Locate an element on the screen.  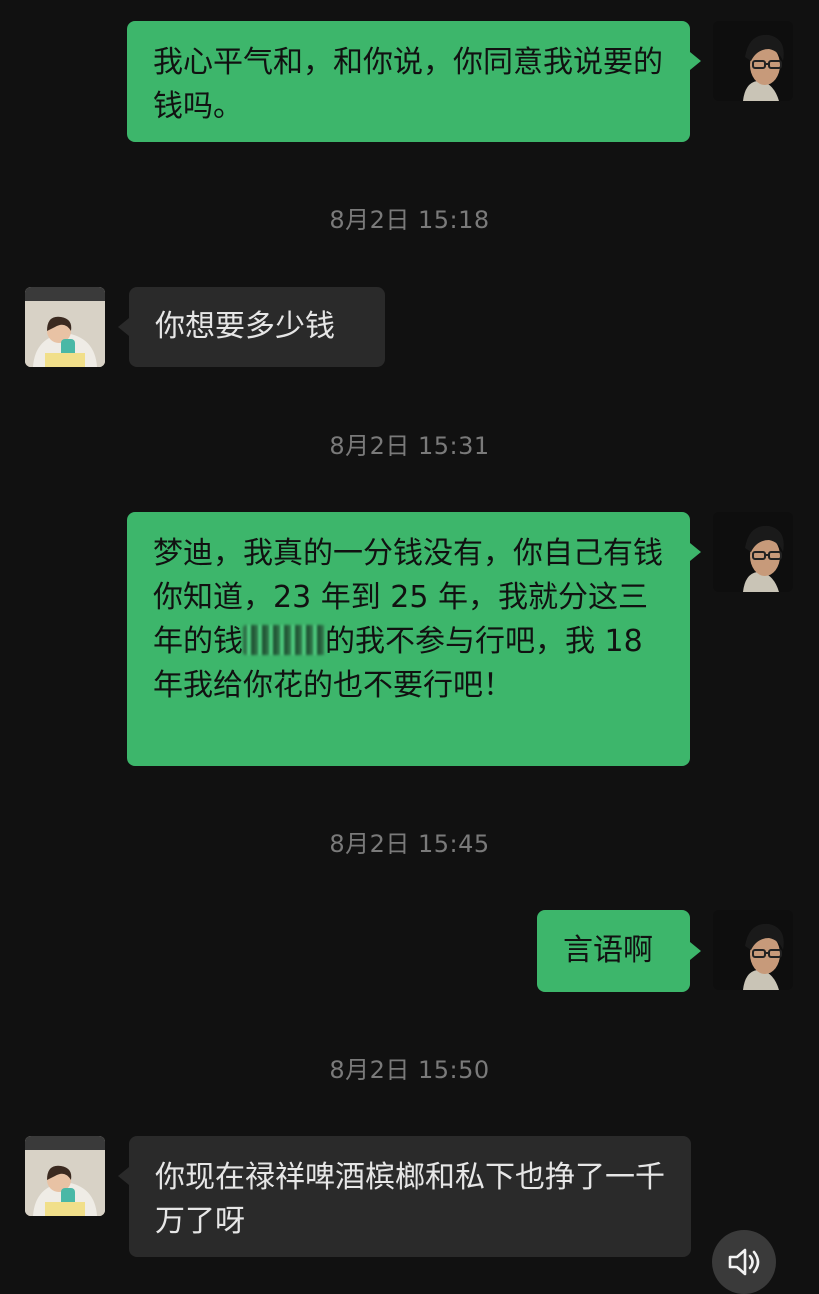
message-bubble-incoming: 你现在禄祥啤酒槟榔和私下也挣了一千万了呀 is located at coordinates (410, 1196).